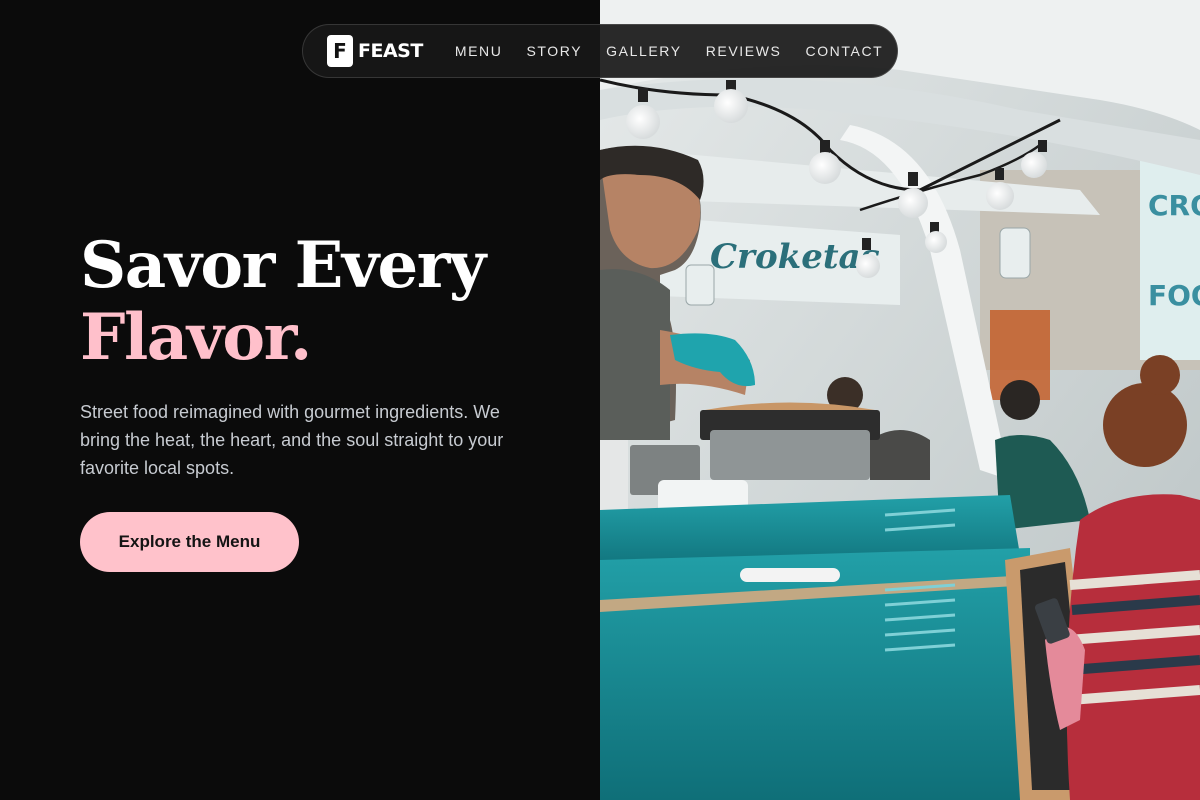  What do you see at coordinates (196, 337) in the screenshot?
I see `hero-title-line2: Flavor.` at bounding box center [196, 337].